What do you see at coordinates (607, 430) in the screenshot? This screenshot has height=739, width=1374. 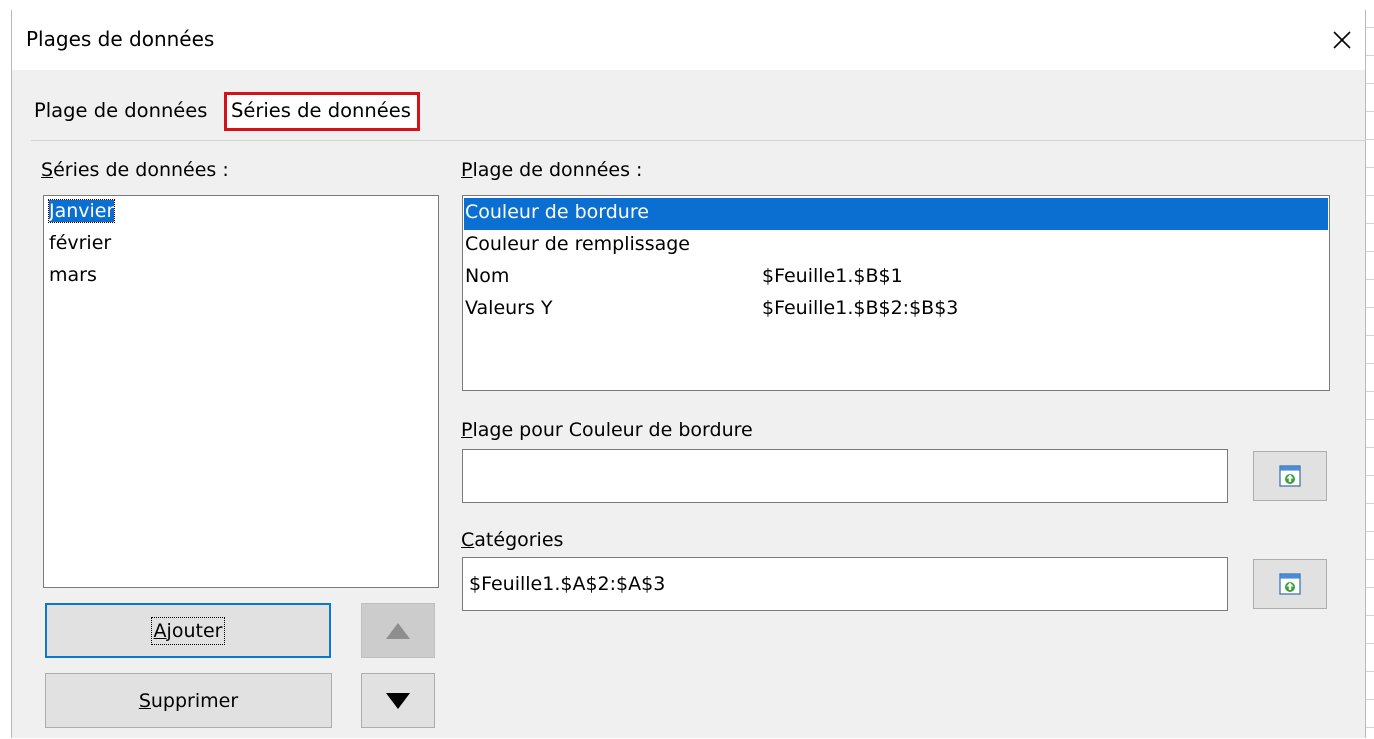 I see `range-for-label: Plage pour Couleur de bordure` at bounding box center [607, 430].